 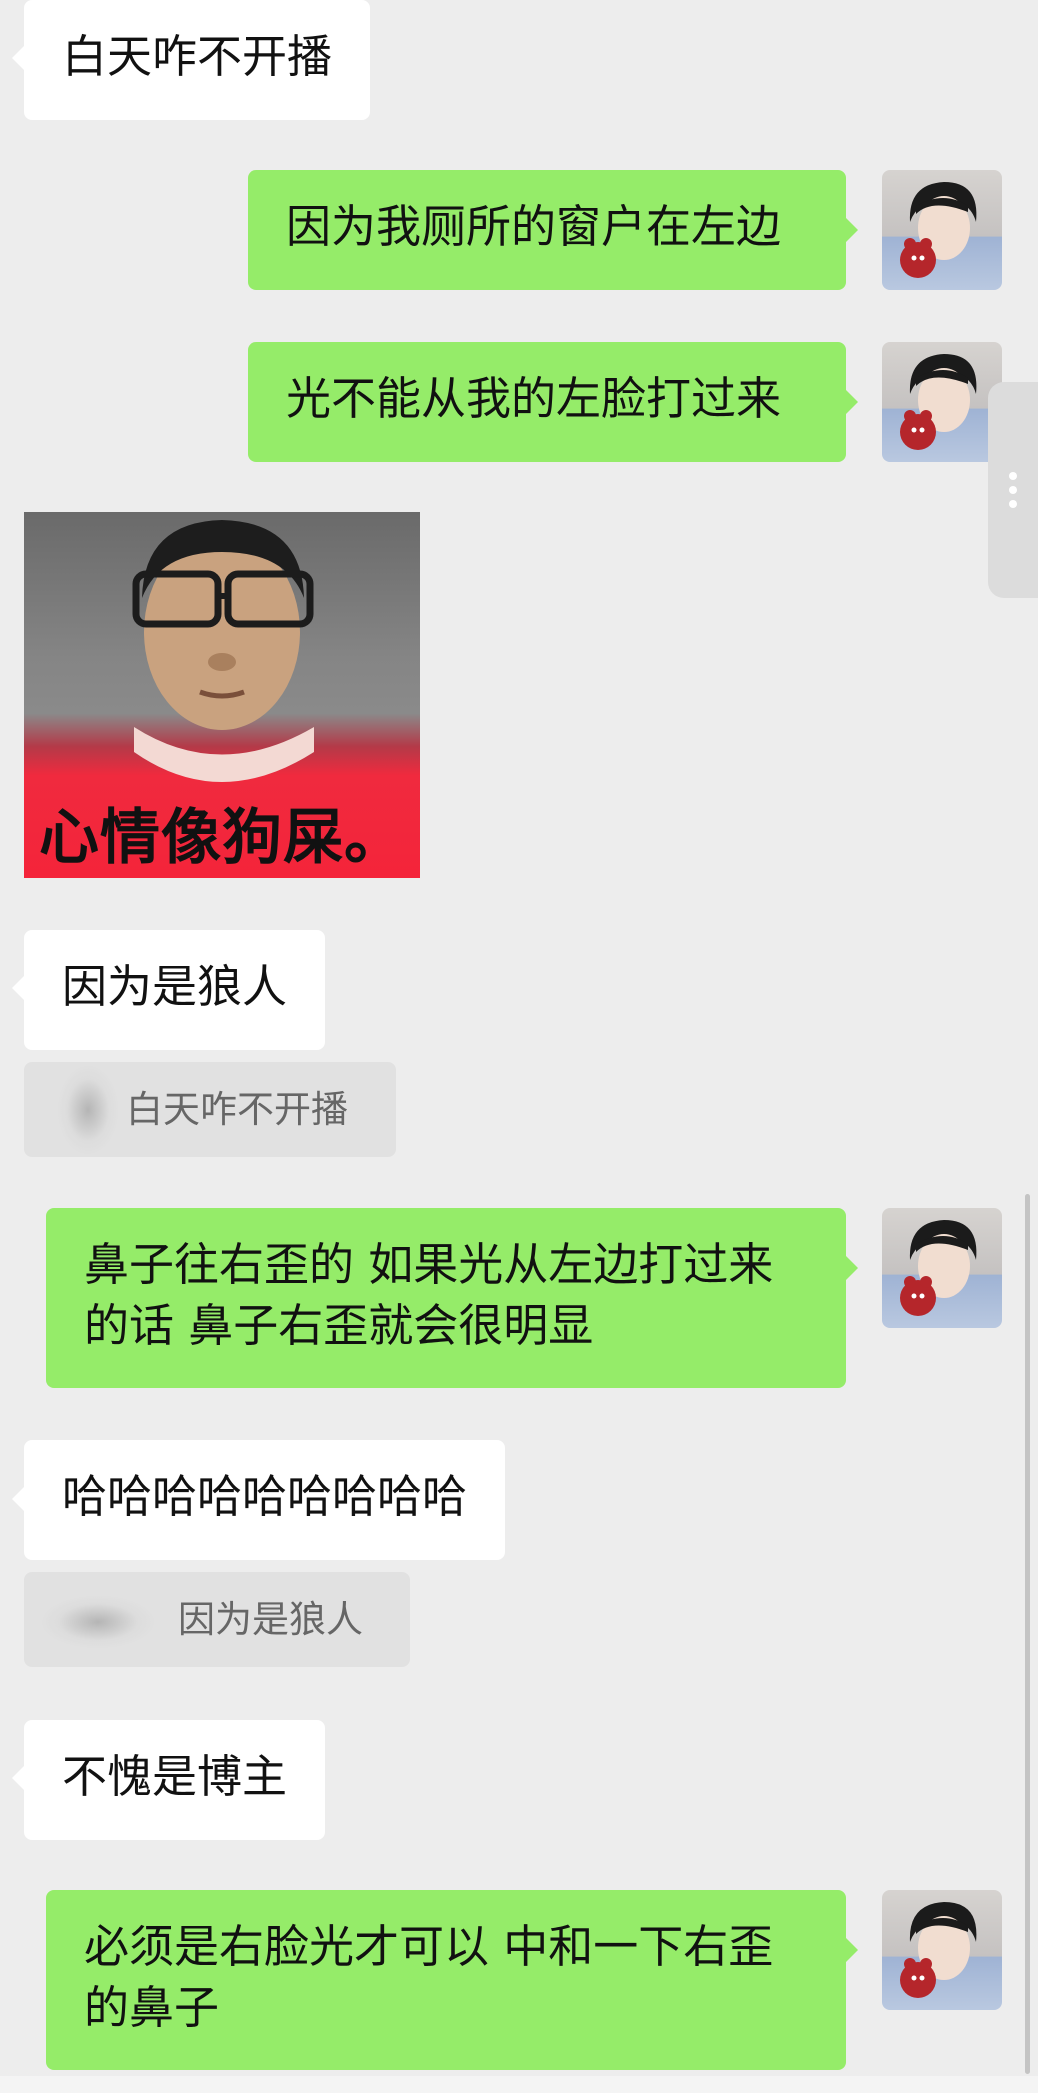 I want to click on quoted-message: 白天咋不开播, so click(x=210, y=1109).